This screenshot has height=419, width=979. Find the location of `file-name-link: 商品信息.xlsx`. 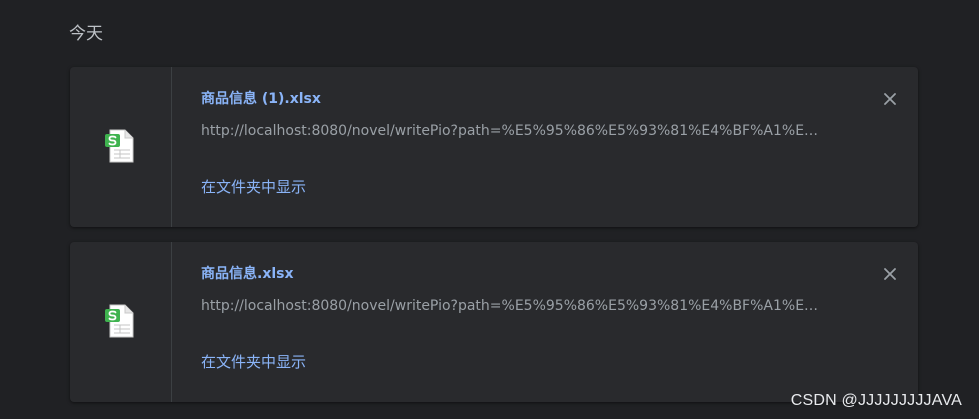

file-name-link: 商品信息.xlsx is located at coordinates (247, 274).